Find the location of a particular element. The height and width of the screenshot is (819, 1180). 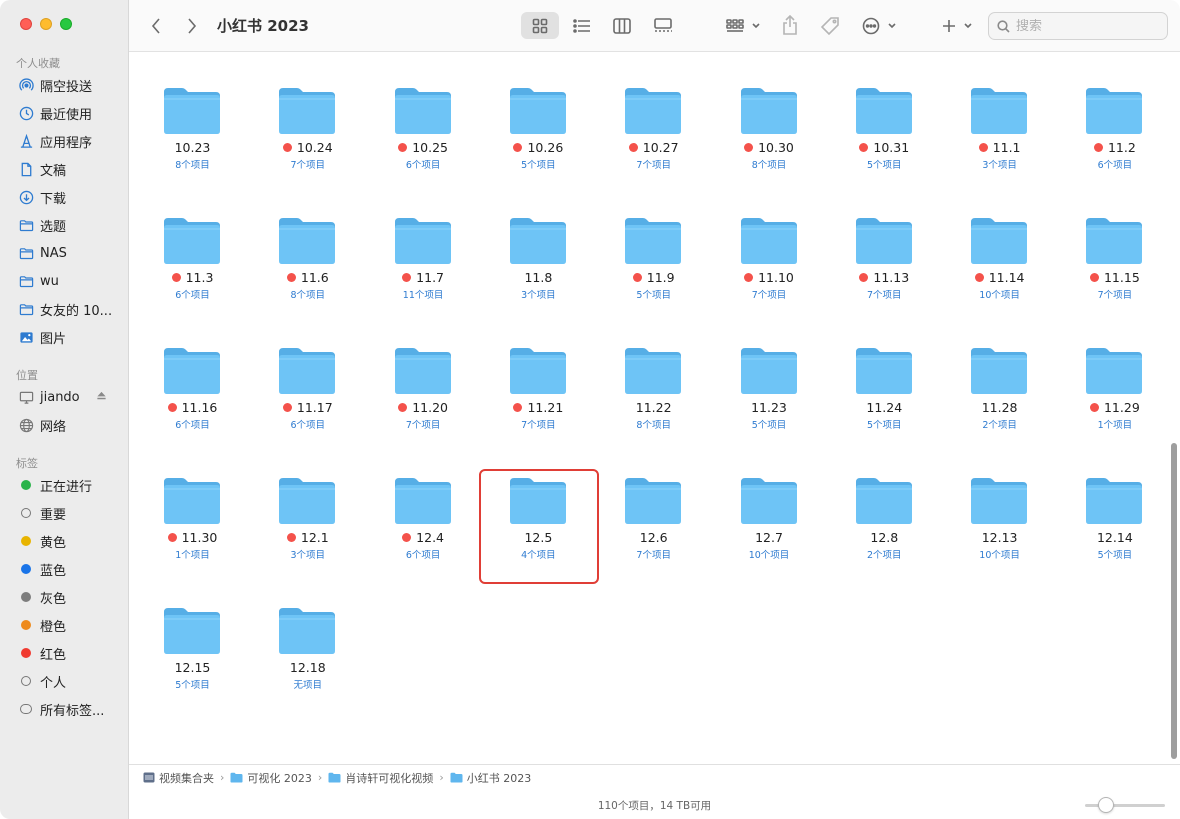

sidebar-tag-item: 重要 is located at coordinates (72, 513).